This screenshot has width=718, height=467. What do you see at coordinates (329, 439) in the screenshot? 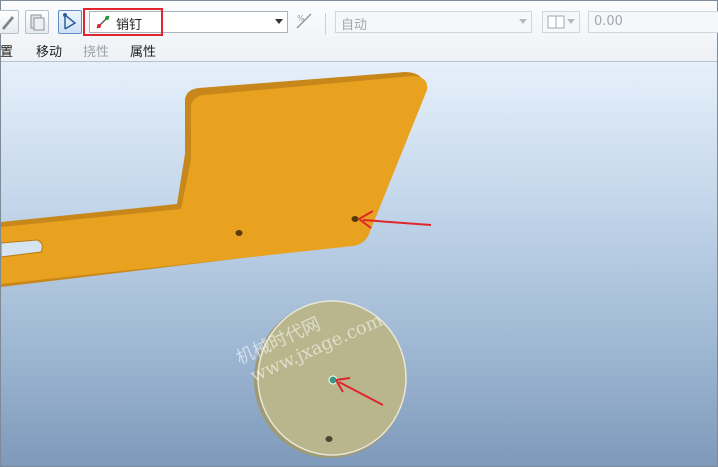
I see `disk-hole` at bounding box center [329, 439].